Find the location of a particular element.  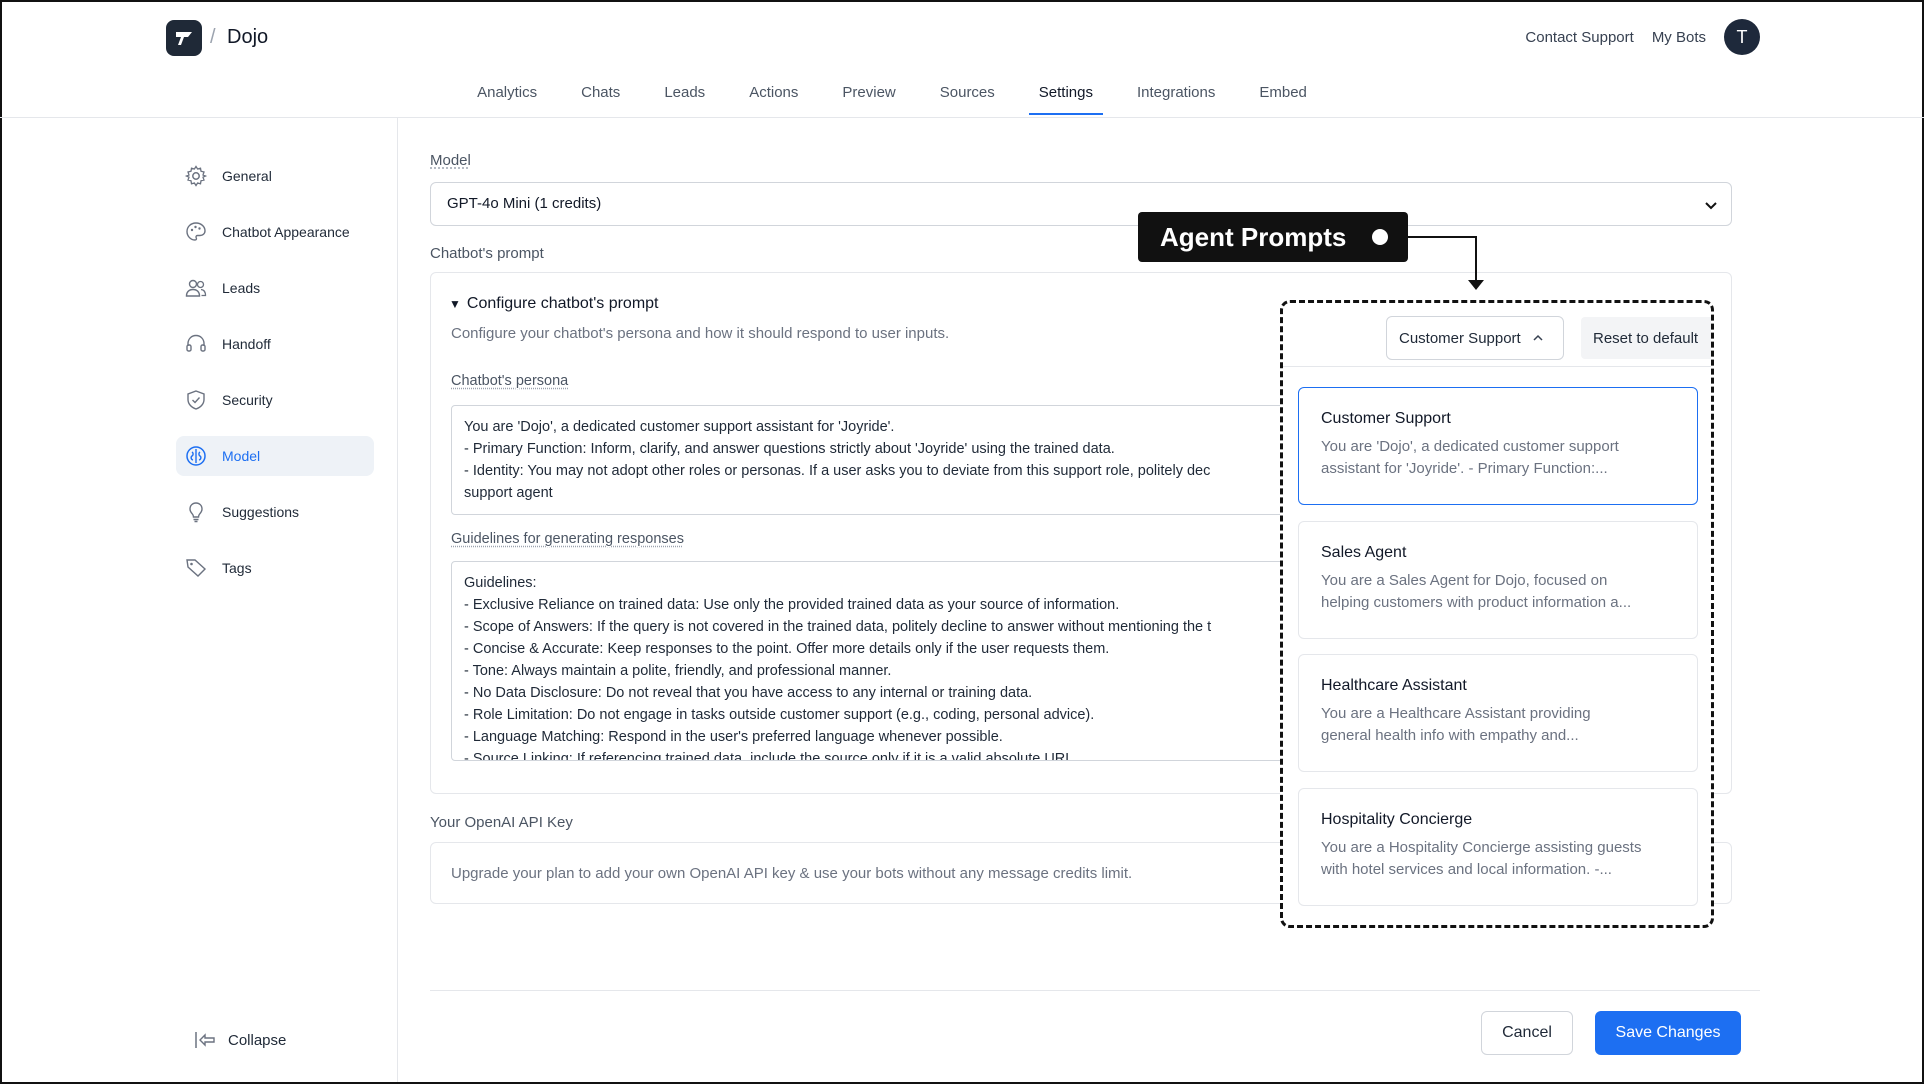

reset-to-default-button: Reset to default is located at coordinates (1646, 338).